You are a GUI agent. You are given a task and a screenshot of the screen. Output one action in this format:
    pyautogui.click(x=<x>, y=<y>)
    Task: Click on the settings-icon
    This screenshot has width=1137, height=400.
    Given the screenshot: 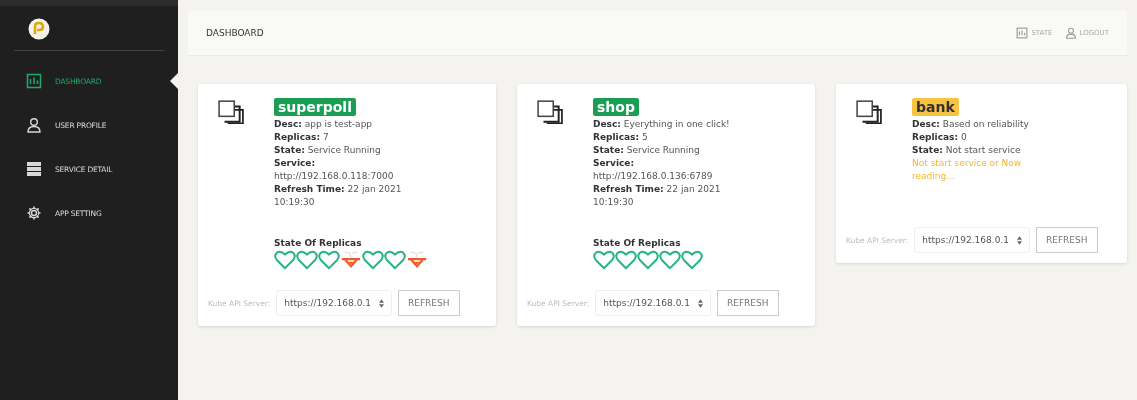 What is the action you would take?
    pyautogui.click(x=34, y=213)
    